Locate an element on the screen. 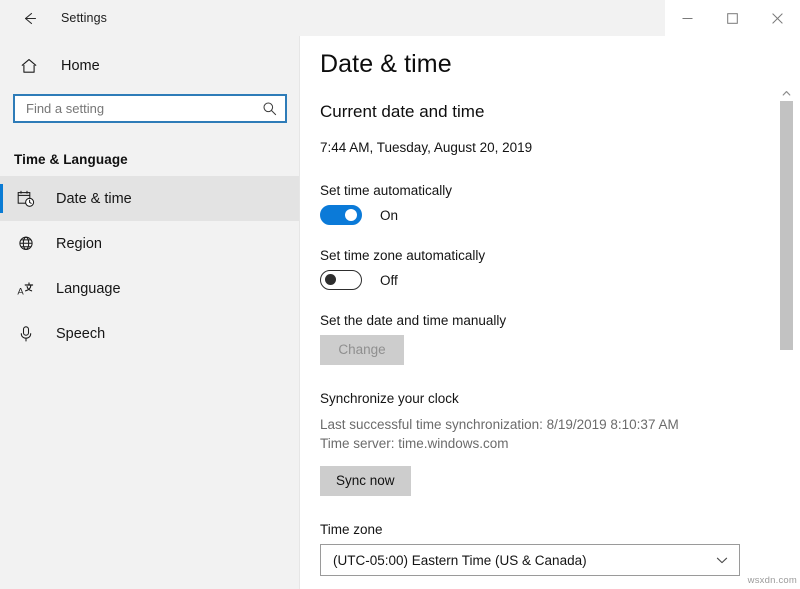 Image resolution: width=800 pixels, height=589 pixels. sidebar-item-date-time: Date & time is located at coordinates (149, 198).